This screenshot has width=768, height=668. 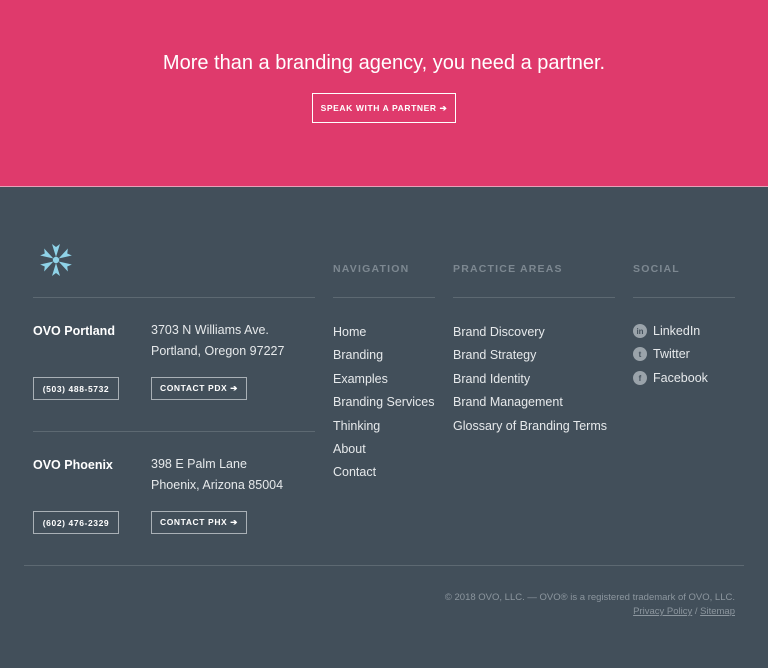 What do you see at coordinates (640, 378) in the screenshot?
I see `facebook-icon: f` at bounding box center [640, 378].